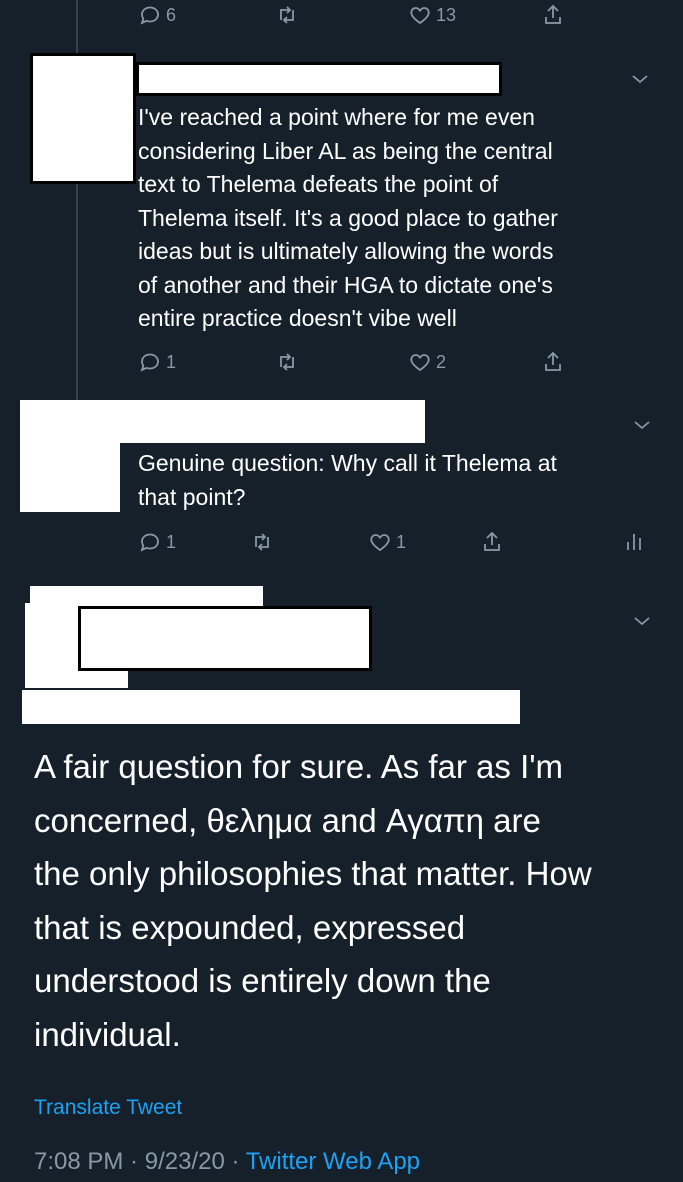 This screenshot has width=683, height=1182. What do you see at coordinates (441, 361) in the screenshot?
I see `like-count: 2` at bounding box center [441, 361].